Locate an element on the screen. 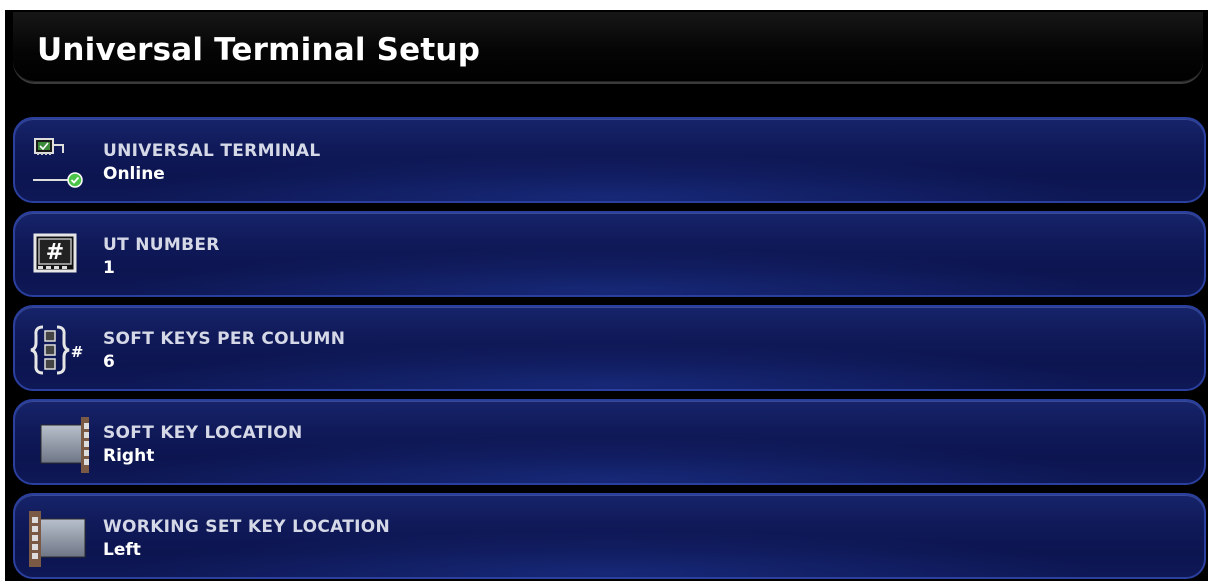 The width and height of the screenshot is (1208, 581). setting-row-universal-terminal: UNIVERSAL TERMINAL Online is located at coordinates (609, 160).